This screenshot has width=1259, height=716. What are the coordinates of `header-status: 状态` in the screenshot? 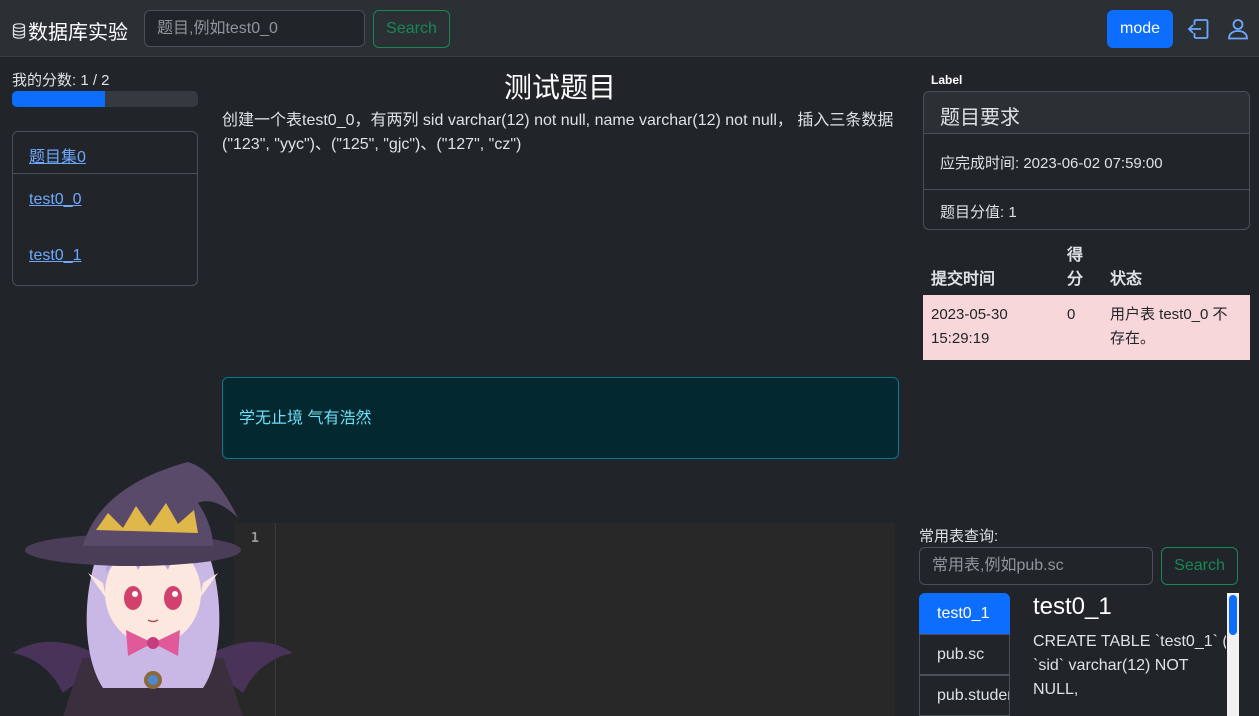 It's located at (1126, 279).